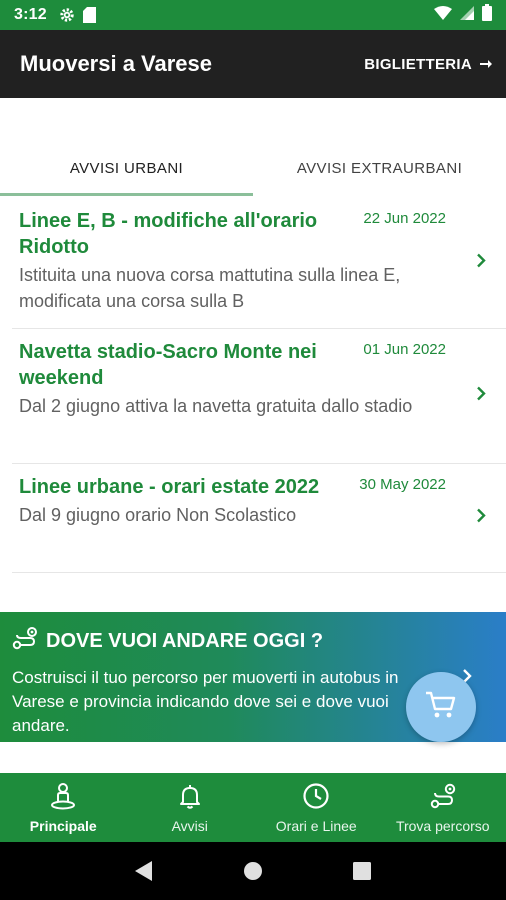  Describe the element at coordinates (404, 218) in the screenshot. I see `news-date: 22 Jun 2022` at that location.